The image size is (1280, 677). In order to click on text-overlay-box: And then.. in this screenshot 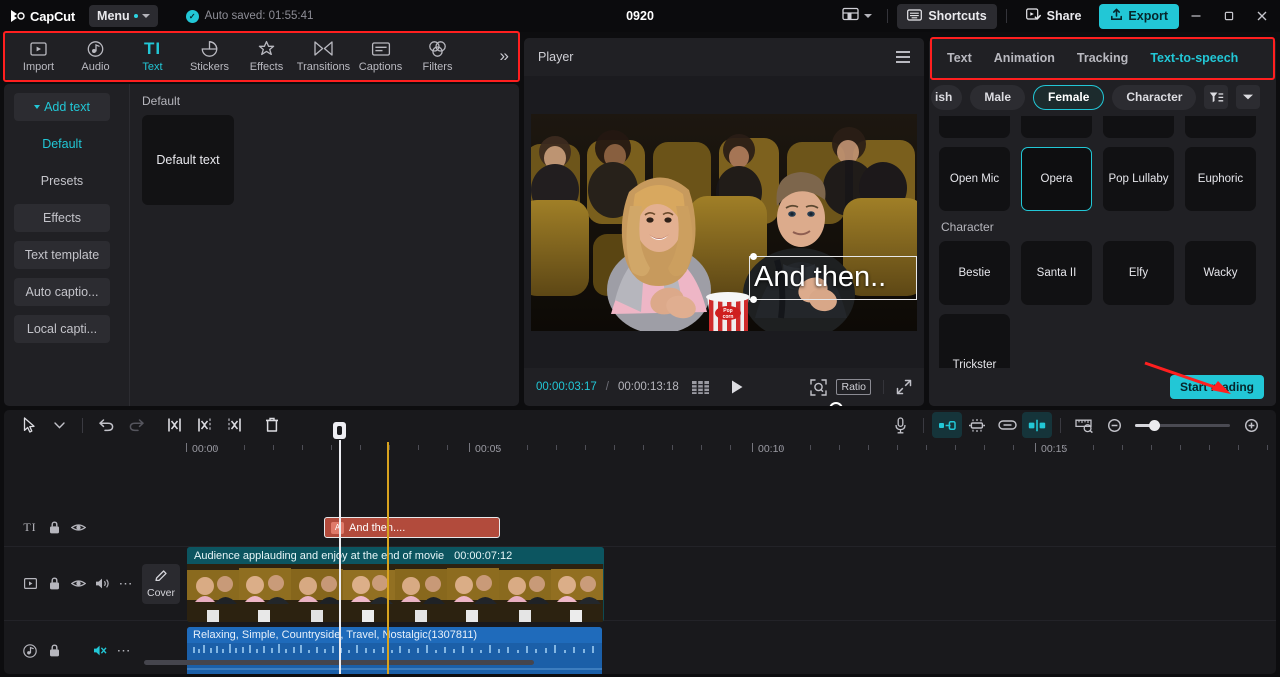, I will do `click(833, 277)`.